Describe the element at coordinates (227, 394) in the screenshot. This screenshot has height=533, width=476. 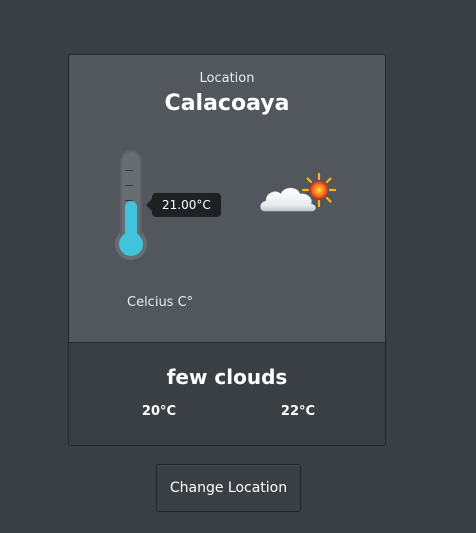
I see `weather-card-footer: few clouds 20°C 22°C` at that location.